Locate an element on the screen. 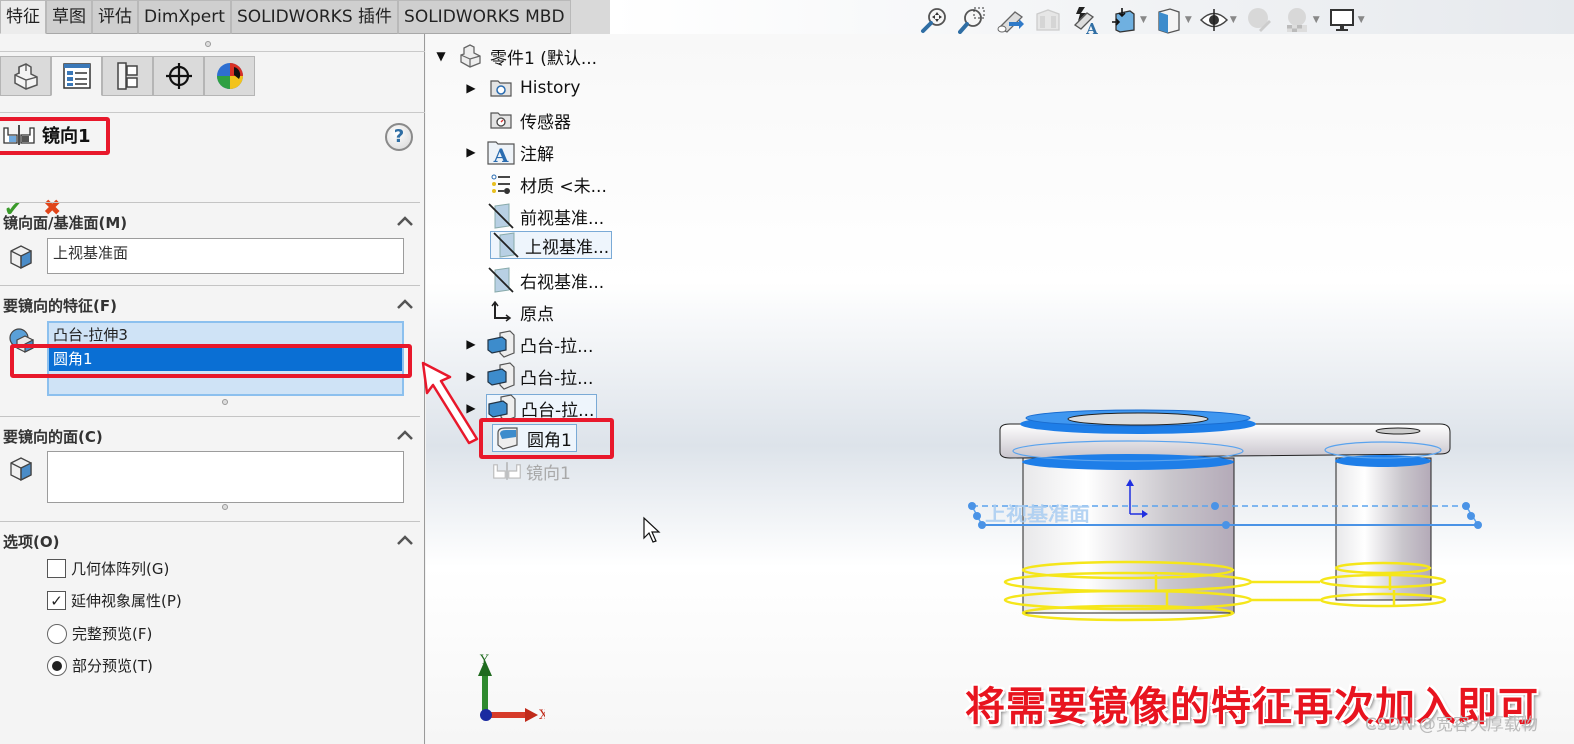 Image resolution: width=1574 pixels, height=744 pixels. propagate-visual-checkbox: ✓ is located at coordinates (56, 600).